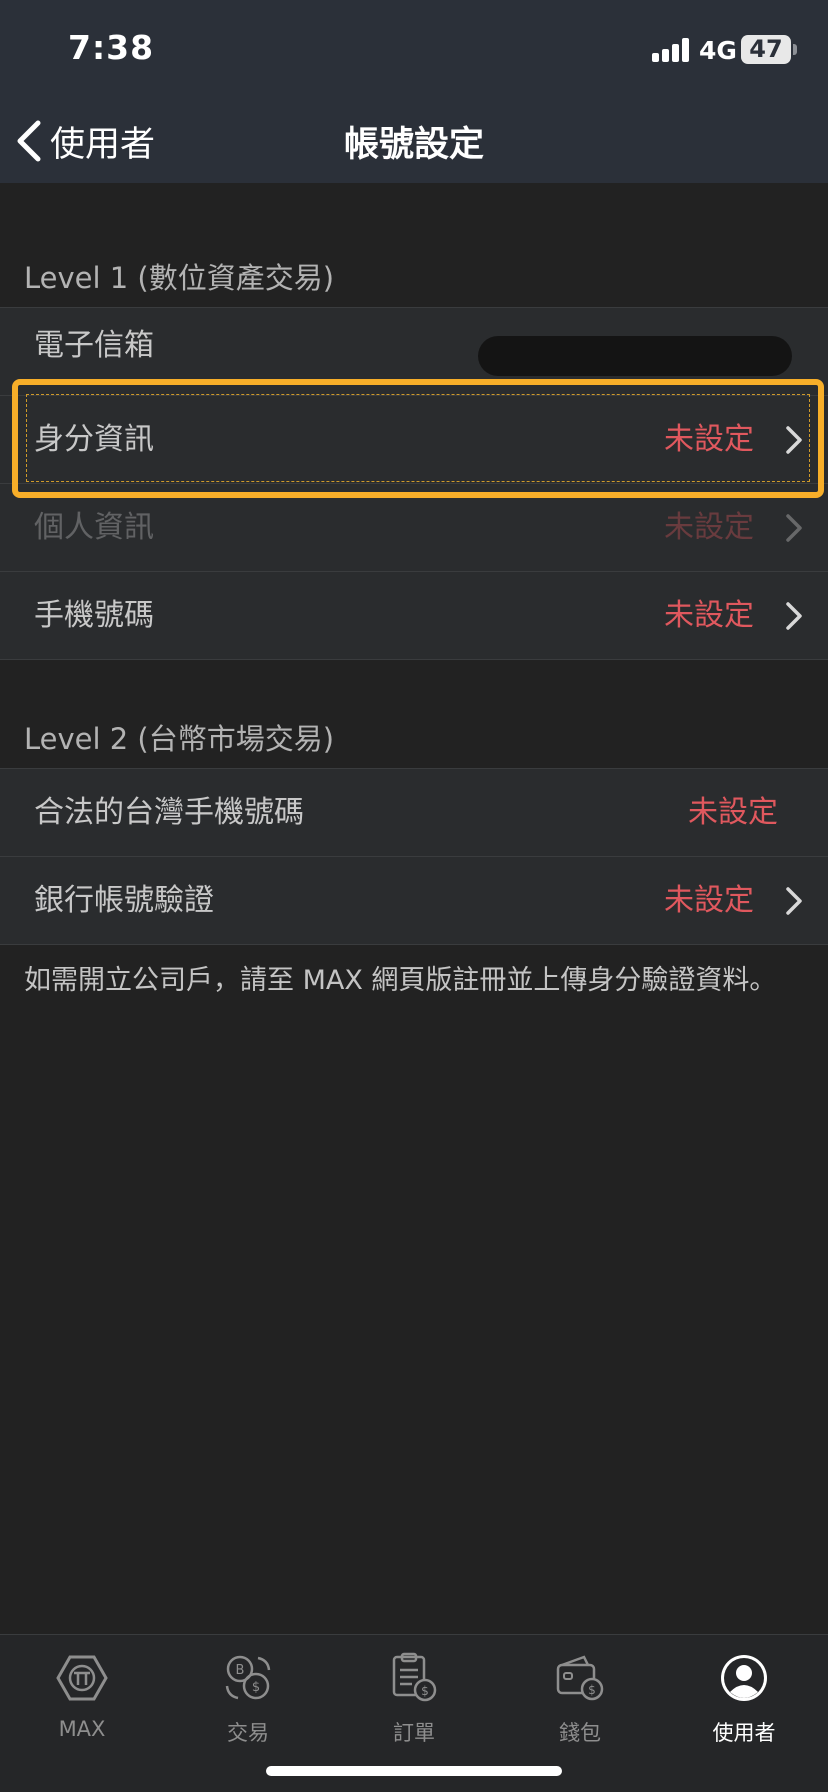  What do you see at coordinates (414, 901) in the screenshot?
I see `row-bank-verification: 銀行帳號驗證 未設定` at bounding box center [414, 901].